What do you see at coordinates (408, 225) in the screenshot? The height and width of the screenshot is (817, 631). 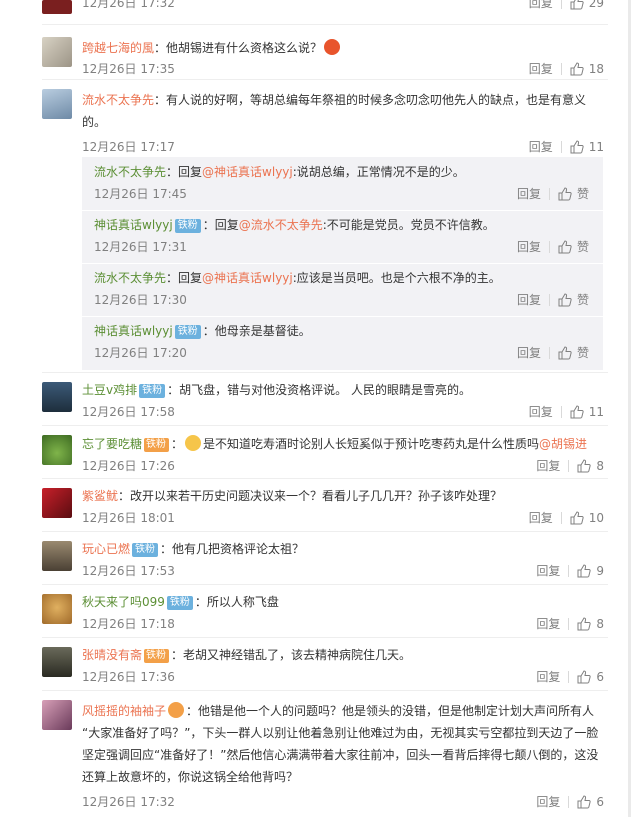 I see `subreply-text: :不可能是党员。党员不许信教。` at bounding box center [408, 225].